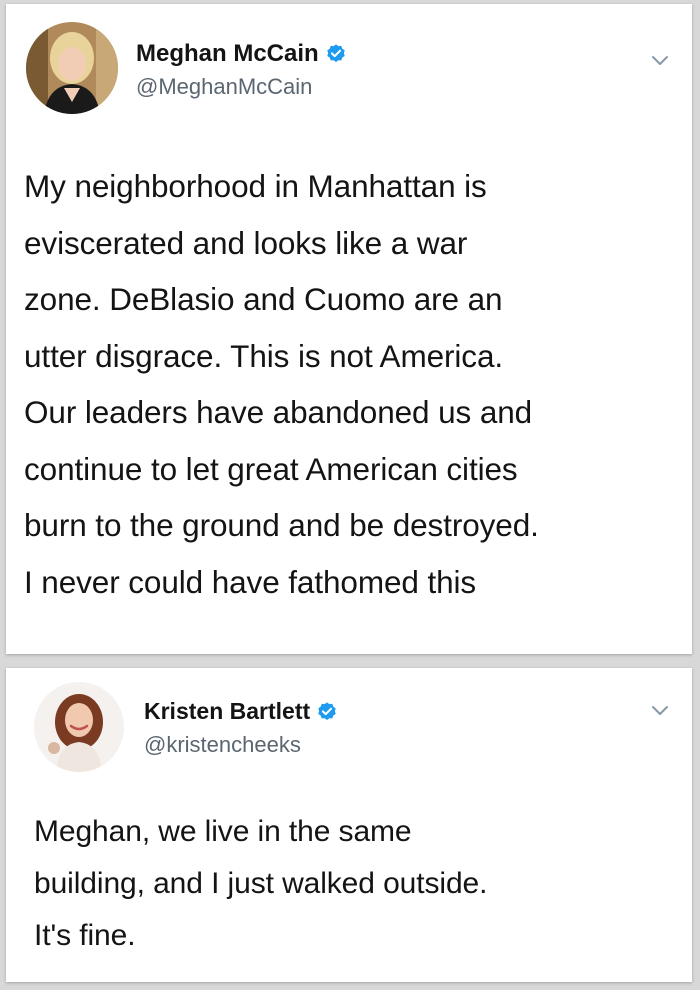 This screenshot has width=700, height=990. I want to click on author-row: Kristen Bartlett, so click(241, 711).